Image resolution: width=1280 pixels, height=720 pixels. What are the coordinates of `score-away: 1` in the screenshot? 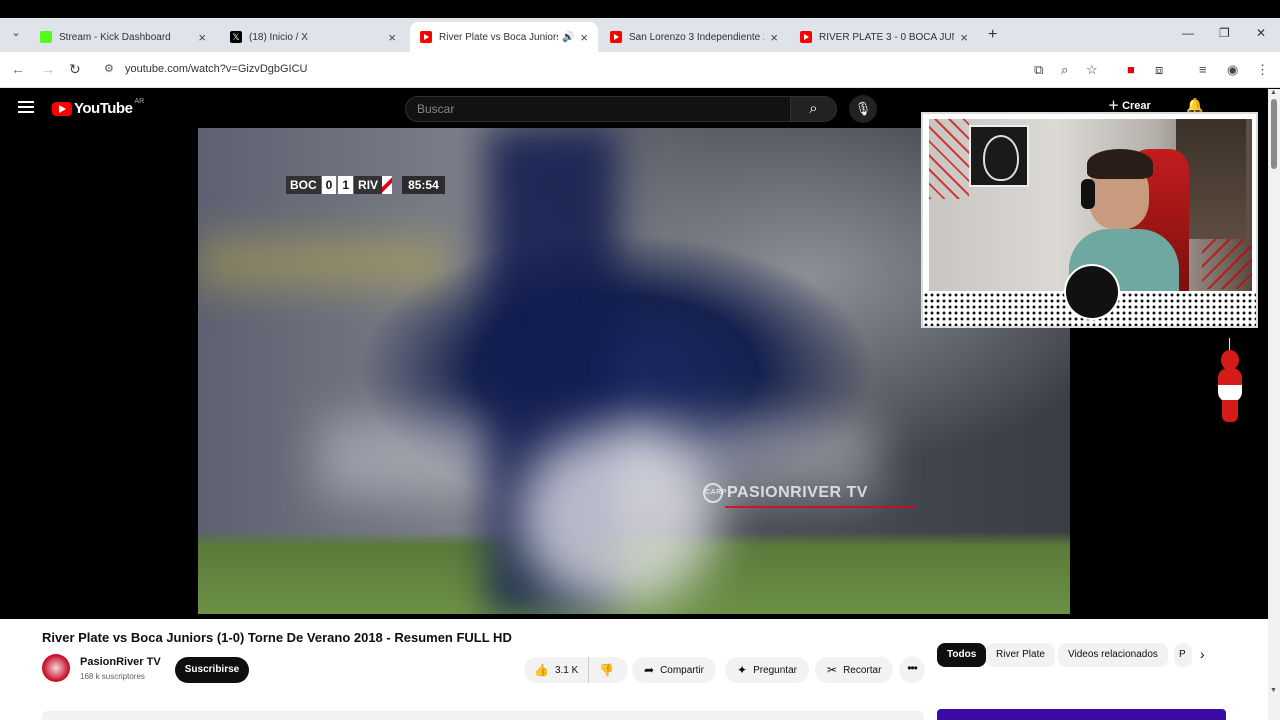 It's located at (346, 185).